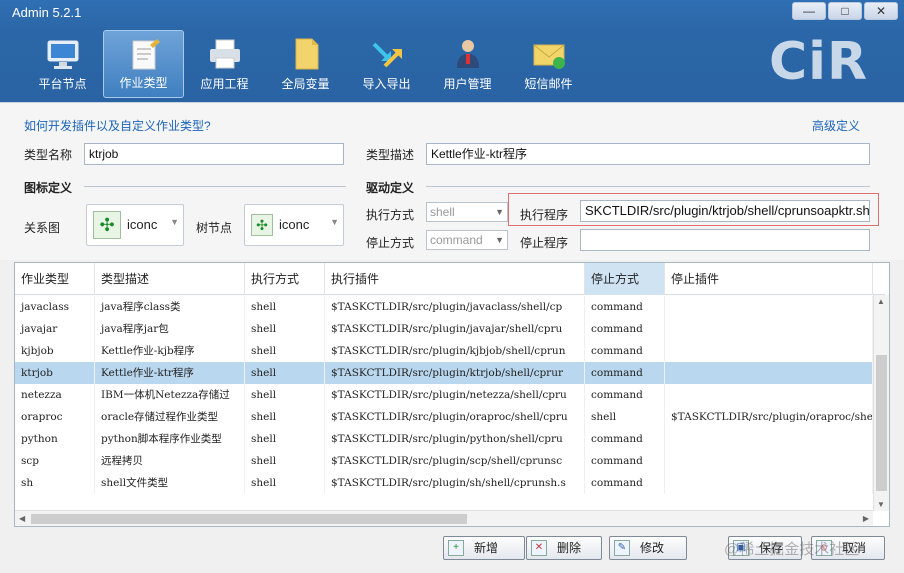 The image size is (904, 573). What do you see at coordinates (881, 423) in the screenshot?
I see `vertical-scroll-thumb` at bounding box center [881, 423].